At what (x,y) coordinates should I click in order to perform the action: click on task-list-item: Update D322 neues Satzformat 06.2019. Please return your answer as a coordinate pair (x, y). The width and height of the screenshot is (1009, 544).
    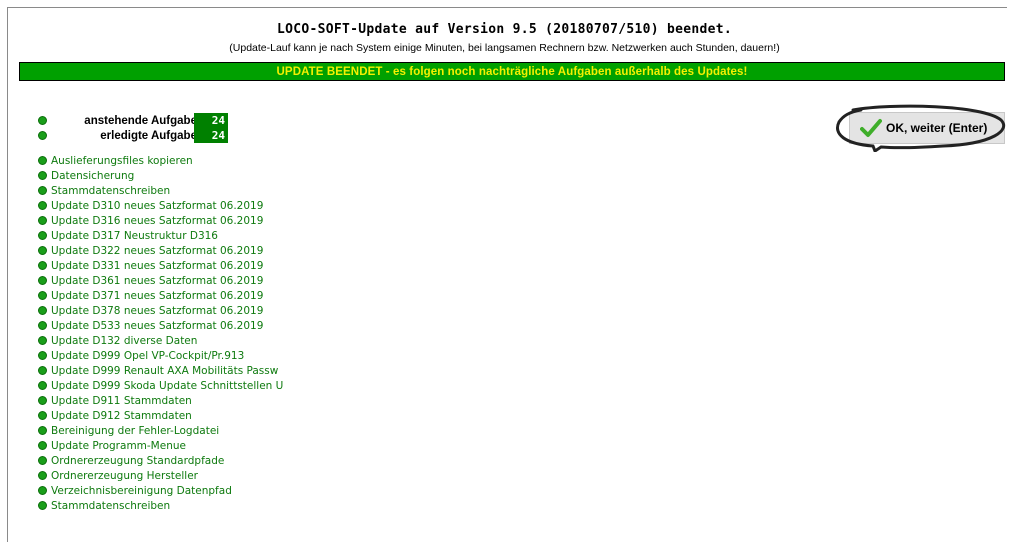
    Looking at the image, I should click on (160, 250).